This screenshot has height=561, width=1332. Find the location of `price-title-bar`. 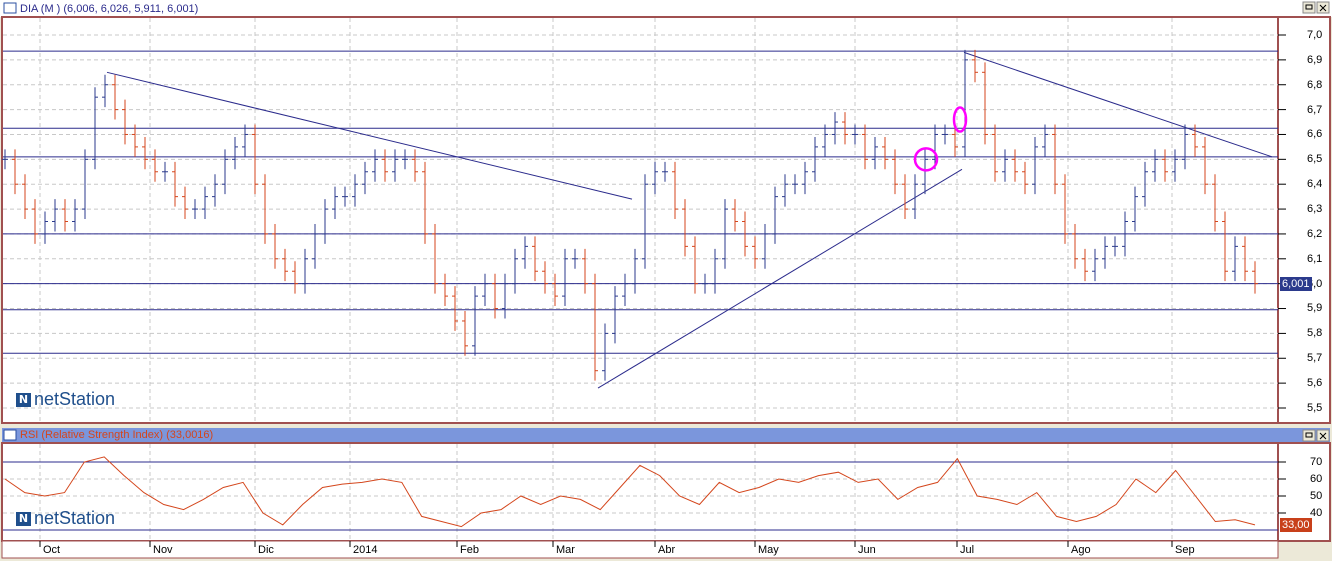

price-title-bar is located at coordinates (666, 8).